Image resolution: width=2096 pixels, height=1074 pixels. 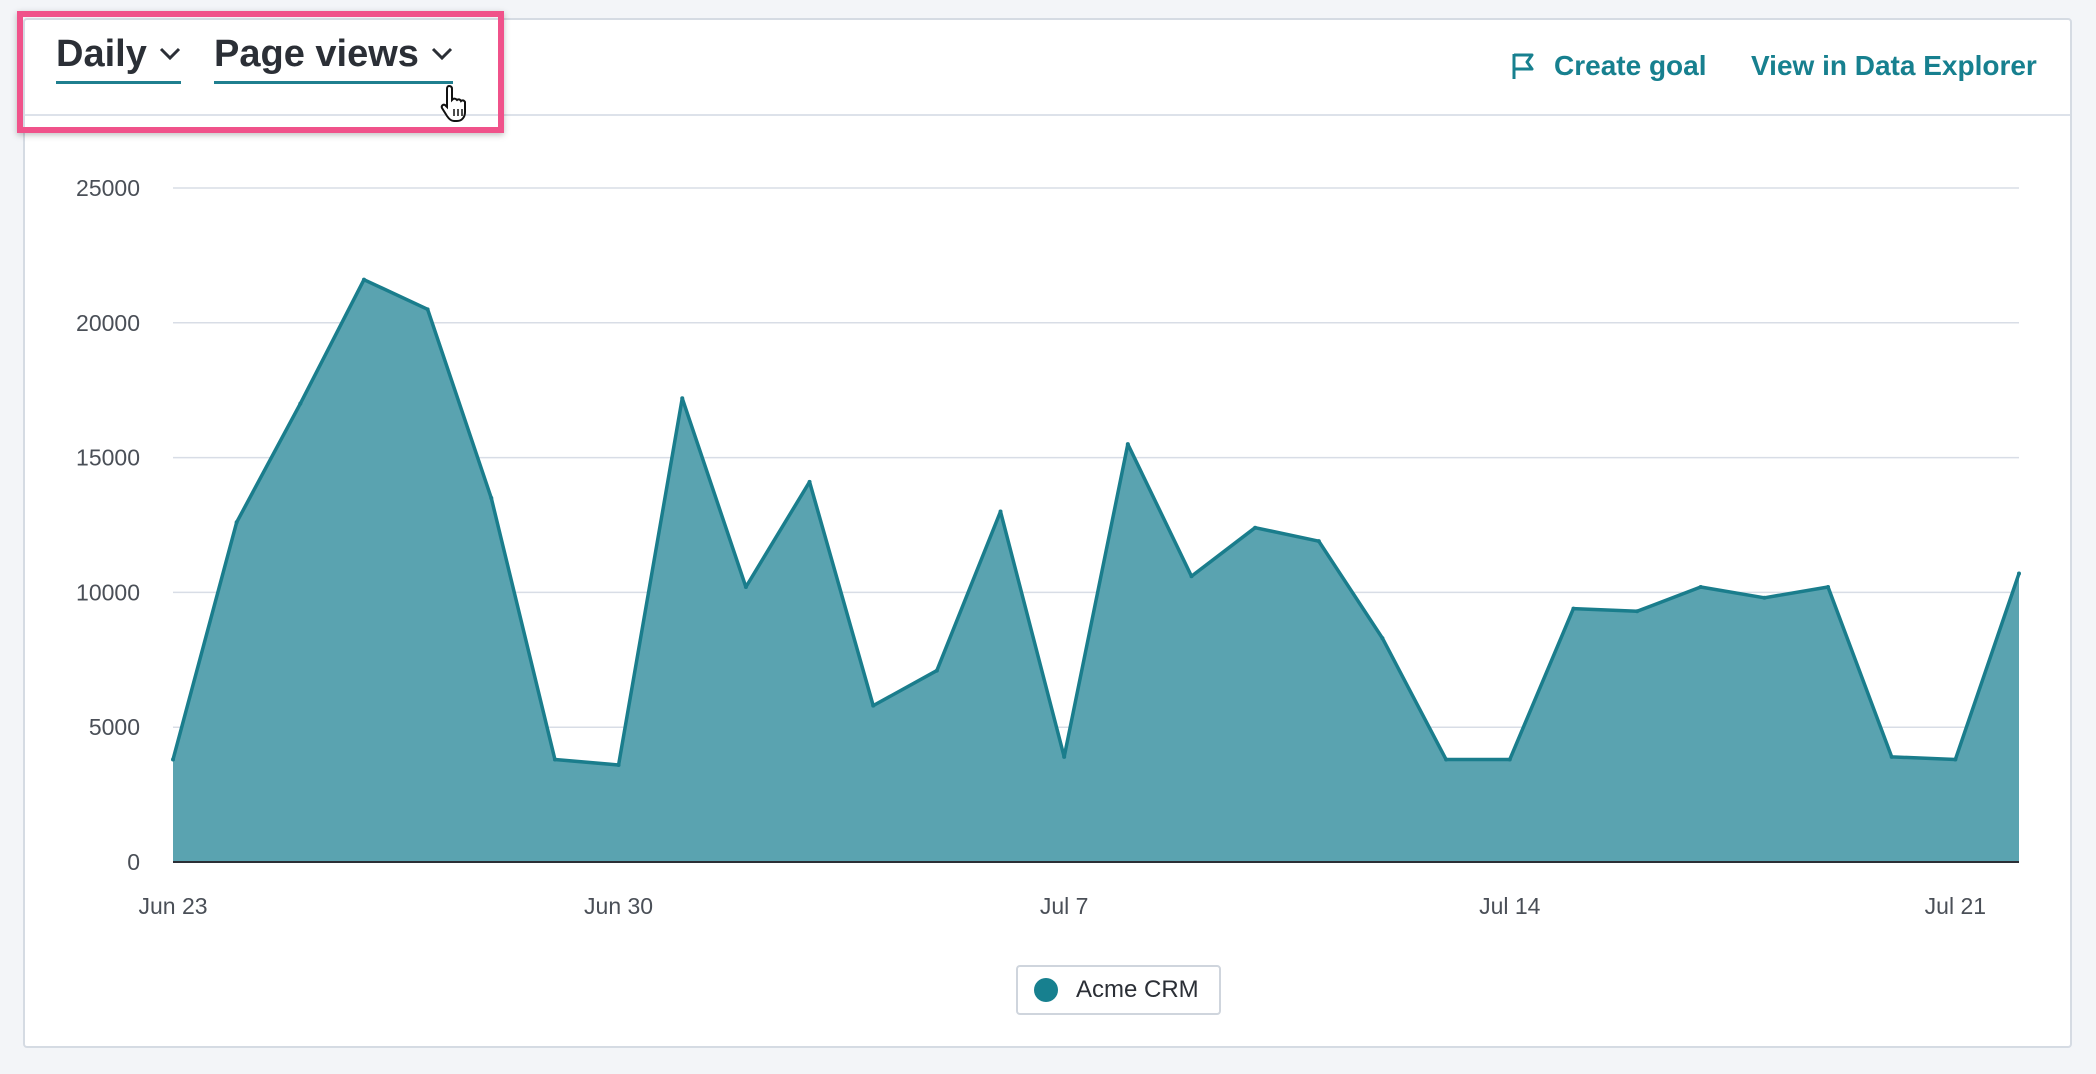 I want to click on x-tick-label: Jun 23, so click(x=172, y=906).